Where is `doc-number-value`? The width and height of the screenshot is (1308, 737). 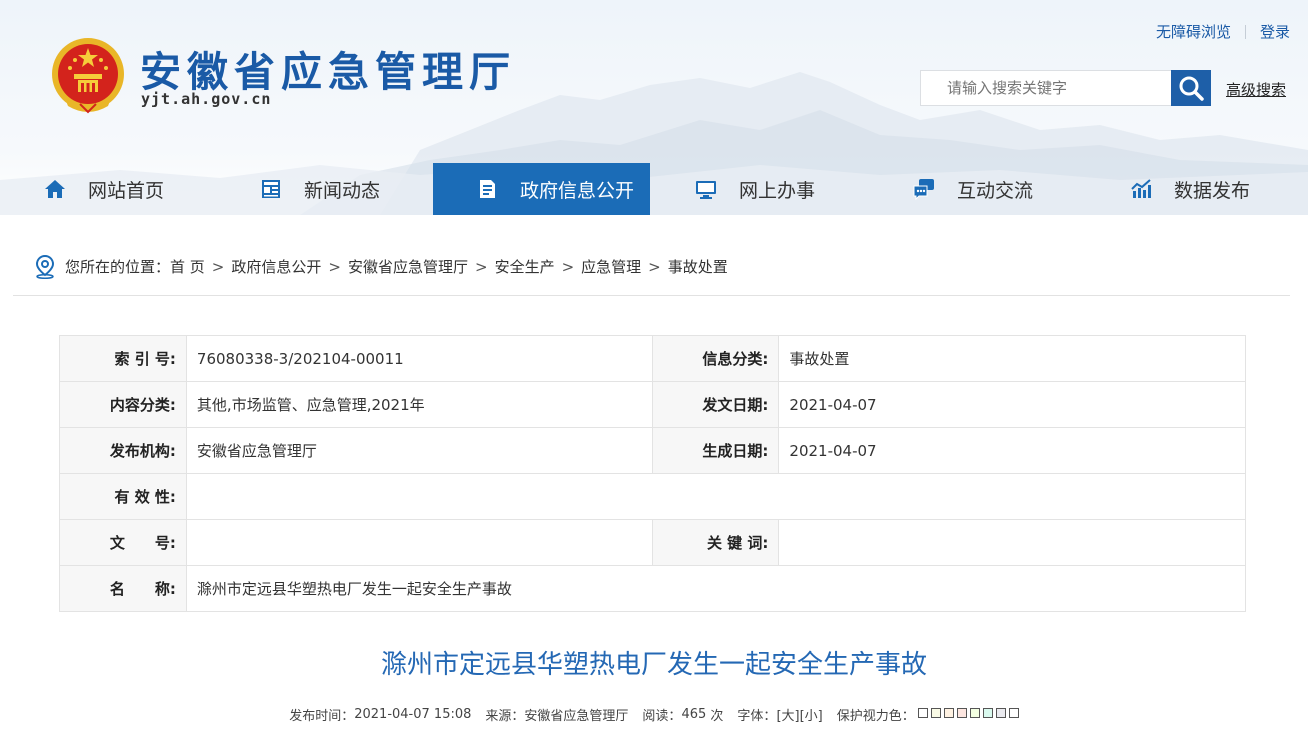
doc-number-value is located at coordinates (419, 542).